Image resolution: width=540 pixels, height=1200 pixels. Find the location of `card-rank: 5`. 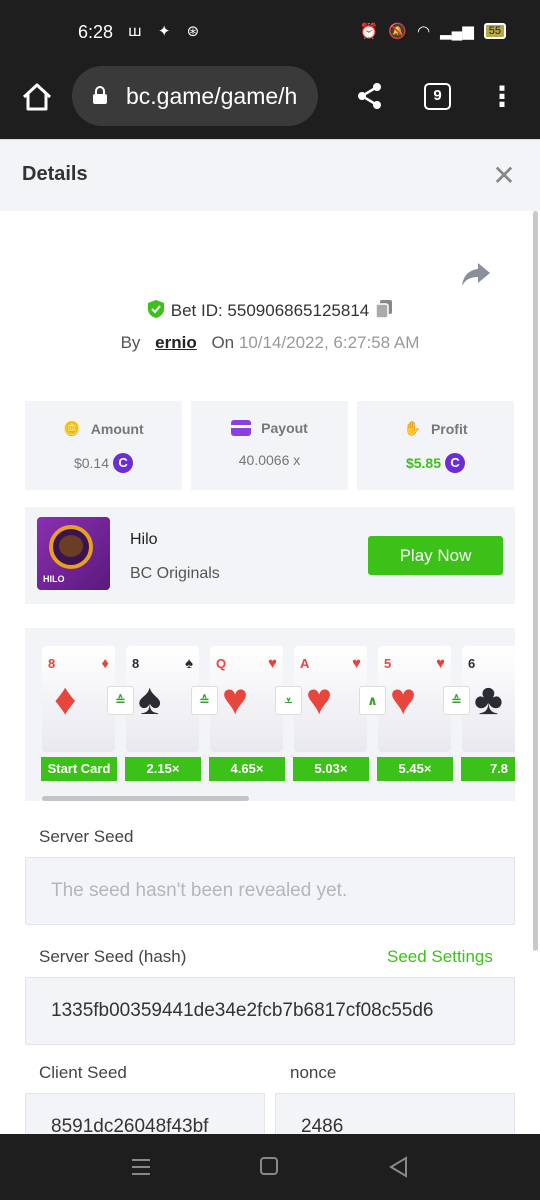

card-rank: 5 is located at coordinates (388, 663).